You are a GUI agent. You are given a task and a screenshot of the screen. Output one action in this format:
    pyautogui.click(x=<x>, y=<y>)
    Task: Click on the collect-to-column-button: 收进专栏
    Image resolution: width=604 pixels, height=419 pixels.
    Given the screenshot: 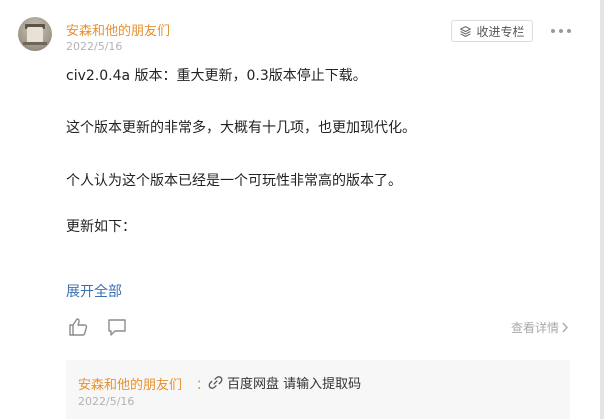 What is the action you would take?
    pyautogui.click(x=492, y=31)
    